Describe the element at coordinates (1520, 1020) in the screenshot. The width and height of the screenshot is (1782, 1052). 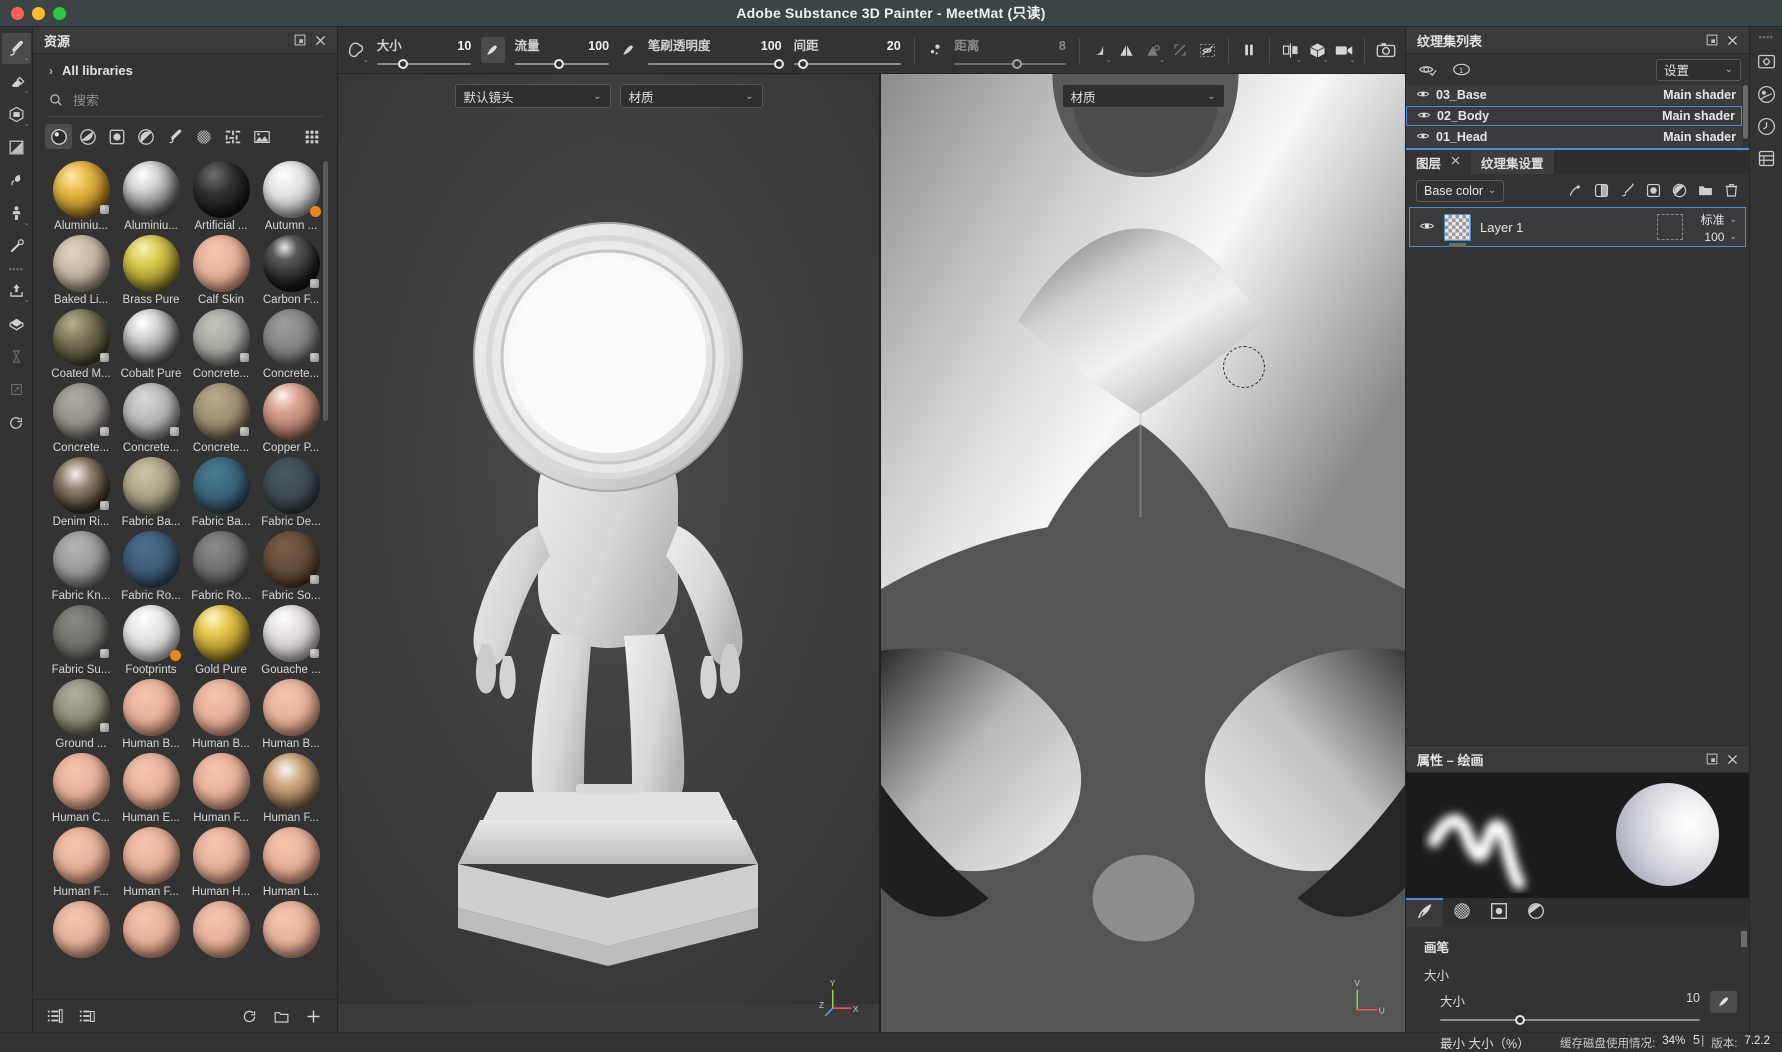
I see `size-property-knob` at that location.